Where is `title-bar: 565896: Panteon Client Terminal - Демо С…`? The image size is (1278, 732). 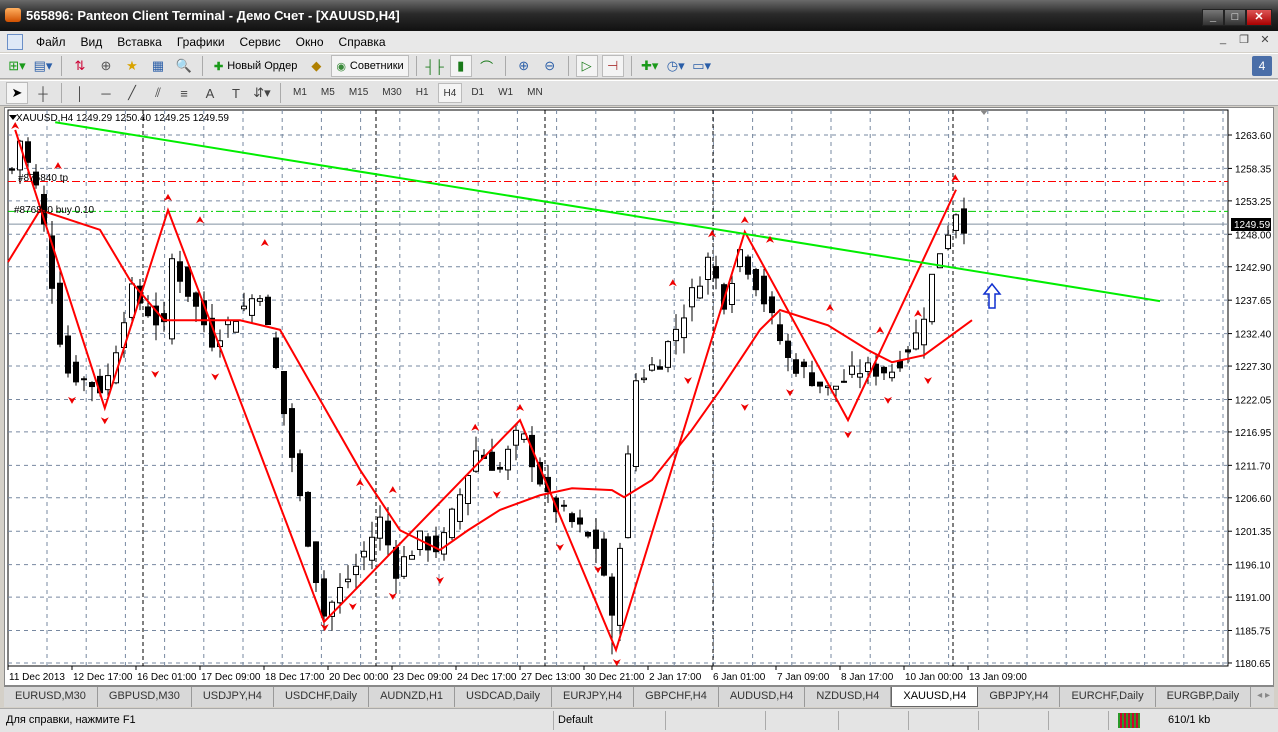 title-bar: 565896: Panteon Client Terminal - Демо С… is located at coordinates (639, 15).